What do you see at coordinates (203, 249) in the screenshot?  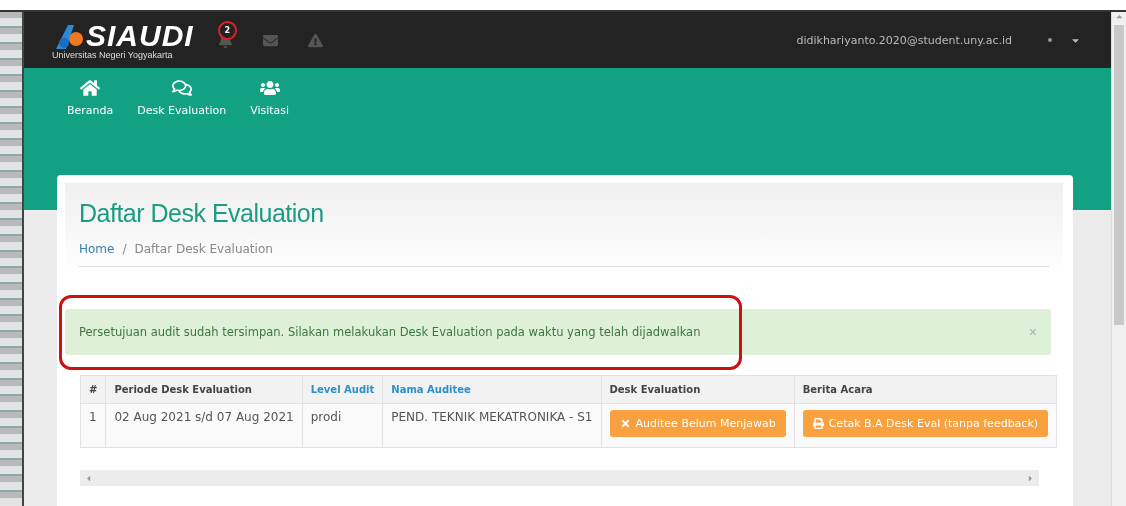 I see `breadcrumb-current: Daftar Desk Evaluation` at bounding box center [203, 249].